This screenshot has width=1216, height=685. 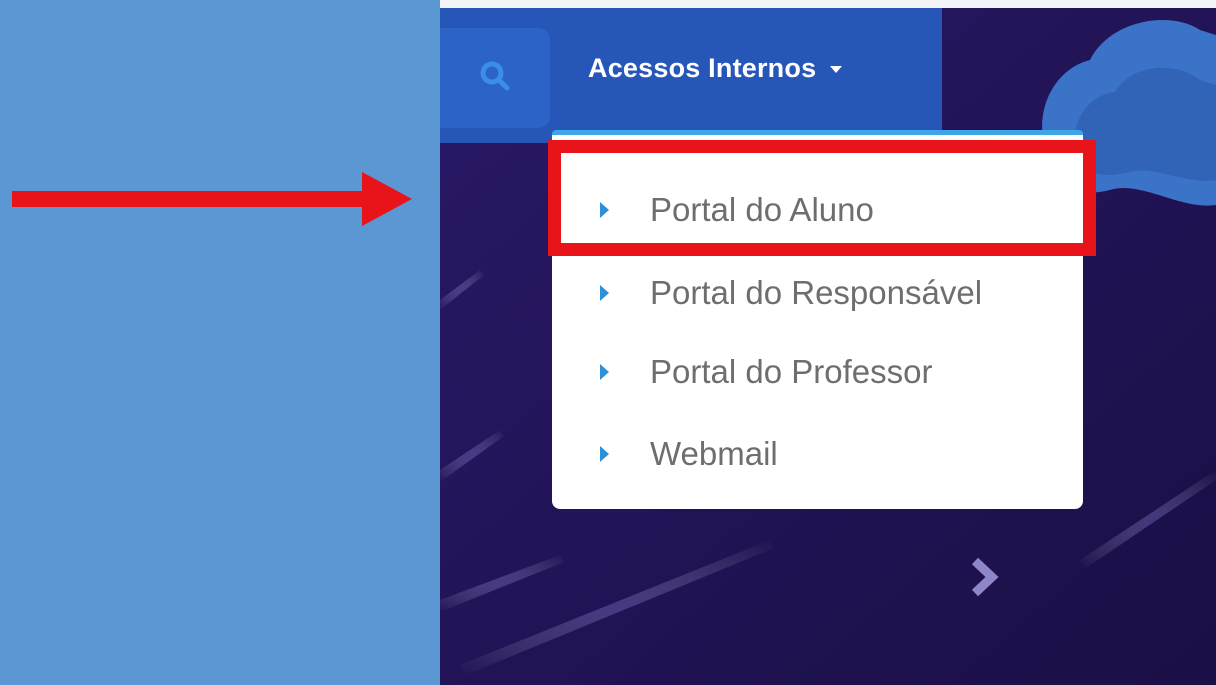 What do you see at coordinates (702, 68) in the screenshot?
I see `dropdown-label: Acessos Internos` at bounding box center [702, 68].